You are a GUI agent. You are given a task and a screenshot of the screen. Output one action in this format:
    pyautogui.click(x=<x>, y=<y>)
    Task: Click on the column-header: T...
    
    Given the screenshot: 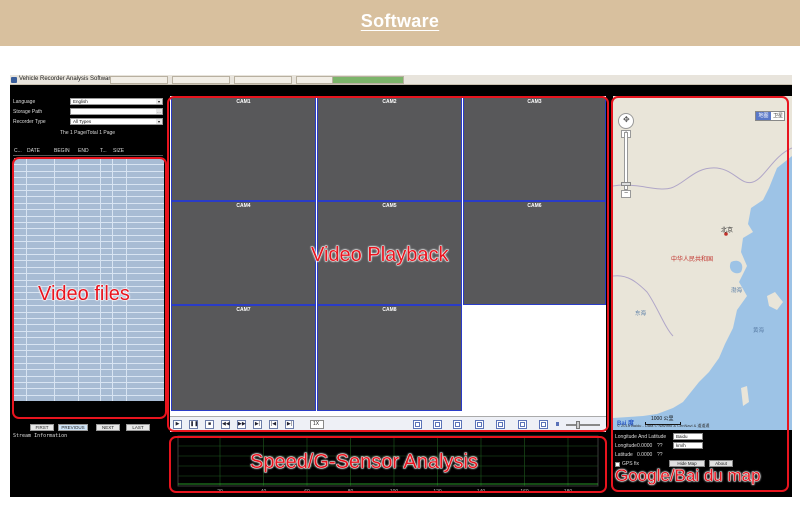 What is the action you would take?
    pyautogui.click(x=103, y=151)
    